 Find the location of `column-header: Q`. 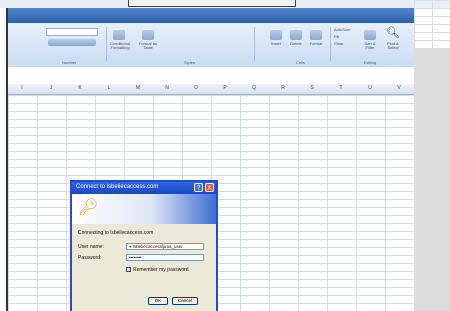

column-header: Q is located at coordinates (254, 88).